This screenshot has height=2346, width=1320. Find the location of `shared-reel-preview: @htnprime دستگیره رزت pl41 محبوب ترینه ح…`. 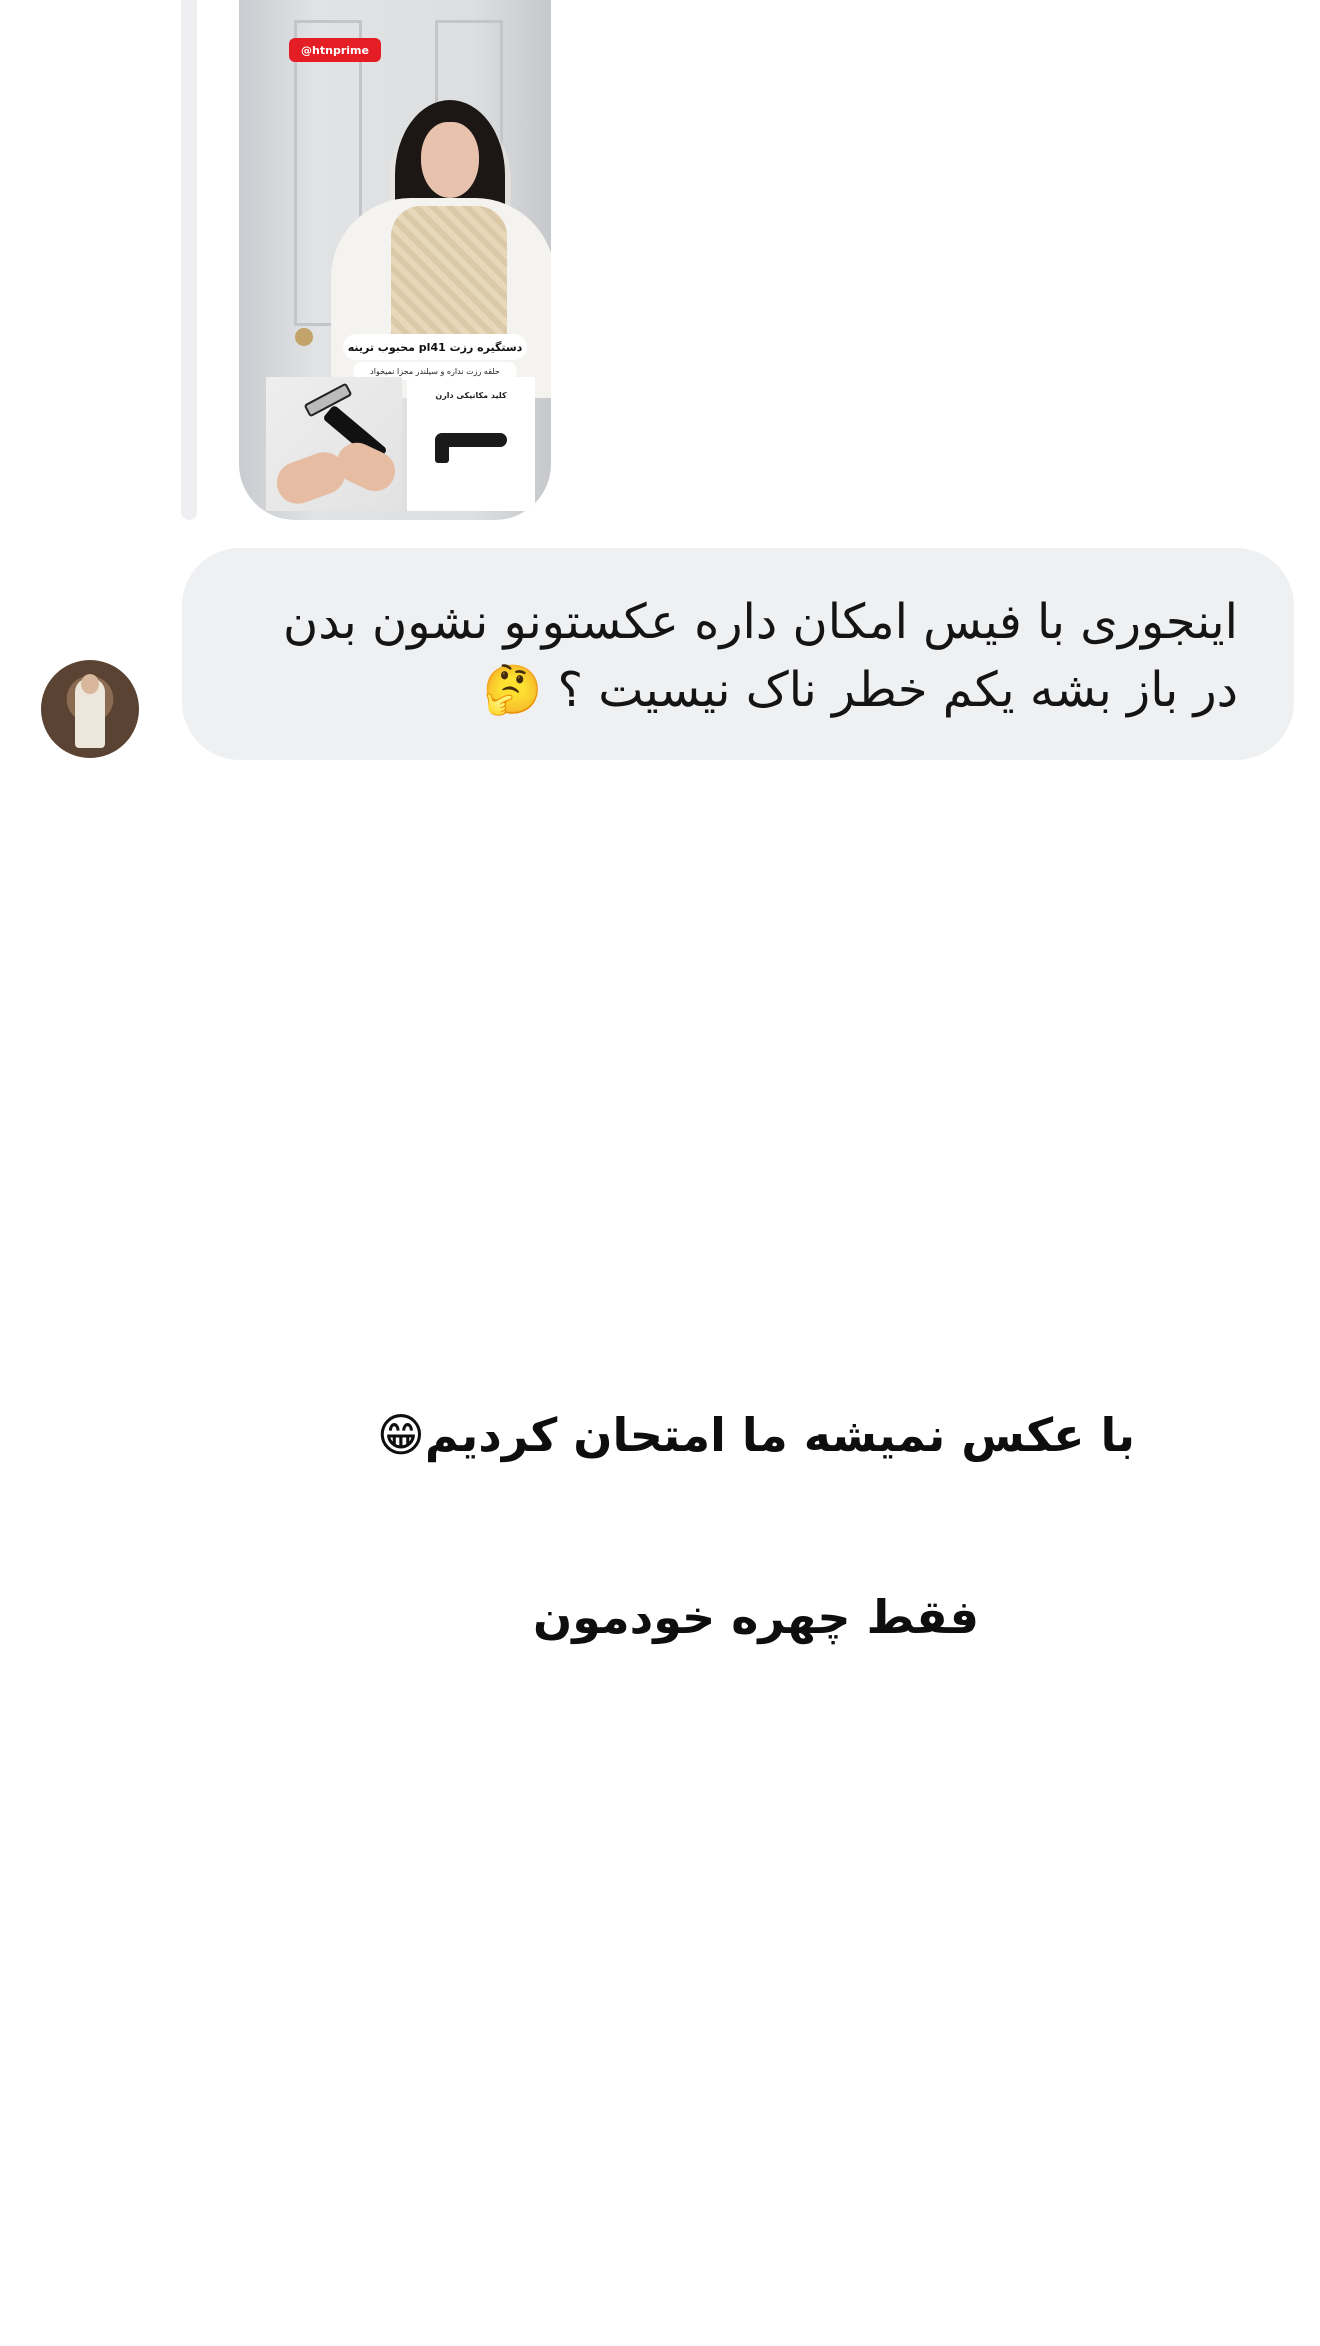

shared-reel-preview: @htnprime دستگیره رزت pl41 محبوب ترینه ح… is located at coordinates (395, 260).